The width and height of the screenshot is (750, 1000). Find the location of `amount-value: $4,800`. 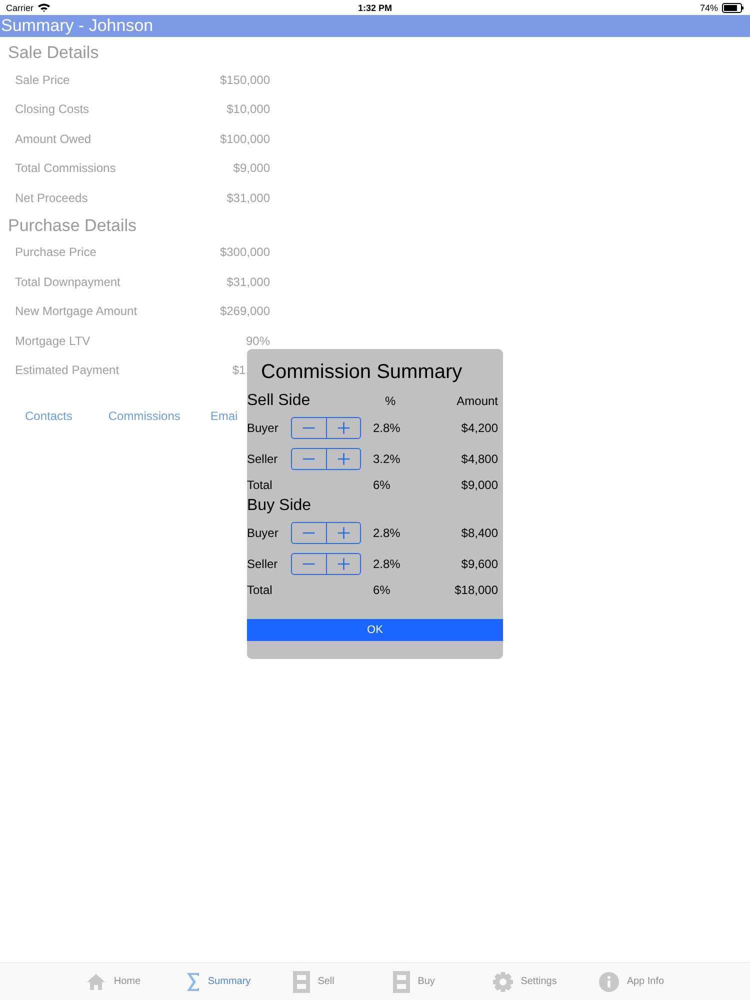

amount-value: $4,800 is located at coordinates (479, 459).